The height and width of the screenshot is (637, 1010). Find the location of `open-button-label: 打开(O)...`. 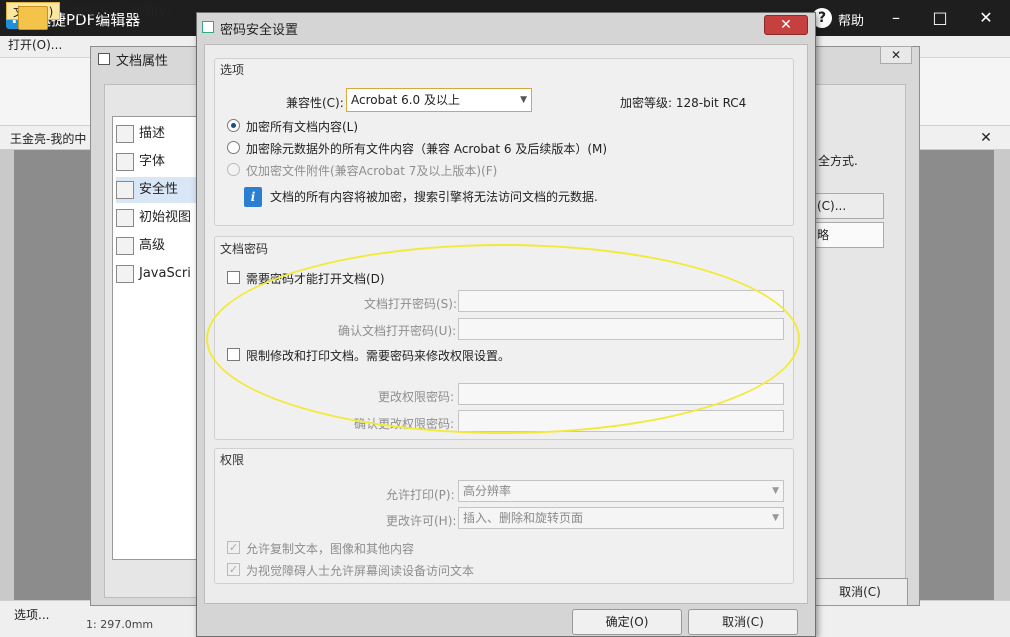

open-button-label: 打开(O)... is located at coordinates (35, 44).